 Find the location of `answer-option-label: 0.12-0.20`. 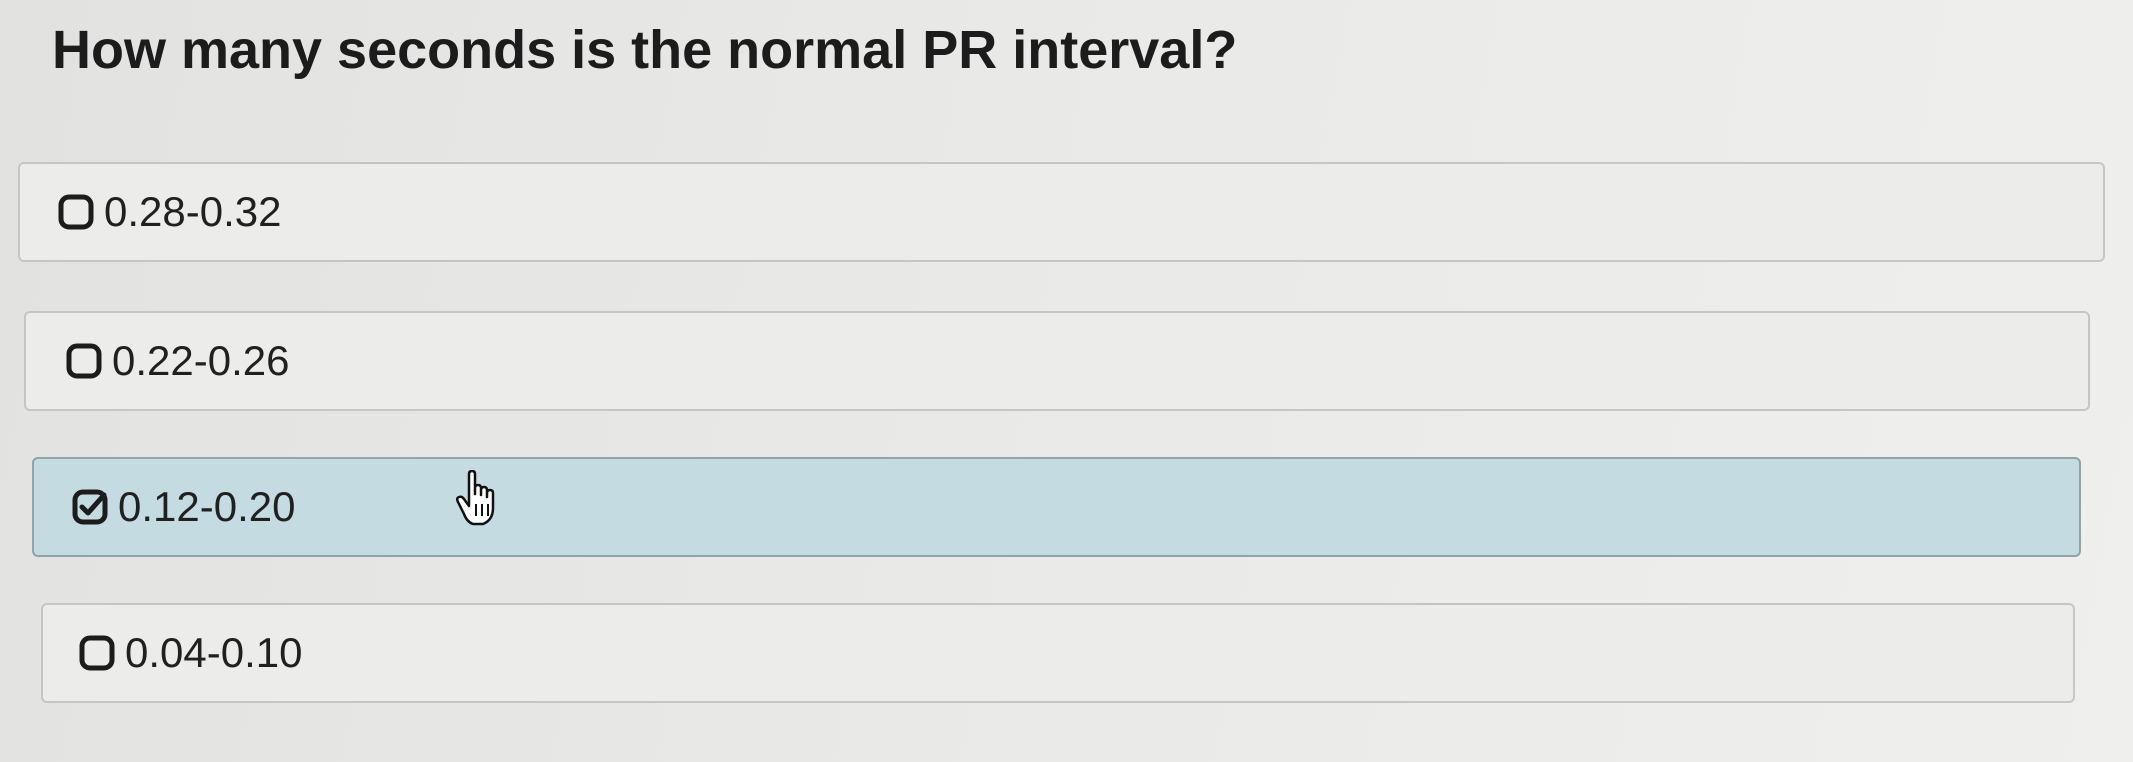

answer-option-label: 0.12-0.20 is located at coordinates (207, 506).